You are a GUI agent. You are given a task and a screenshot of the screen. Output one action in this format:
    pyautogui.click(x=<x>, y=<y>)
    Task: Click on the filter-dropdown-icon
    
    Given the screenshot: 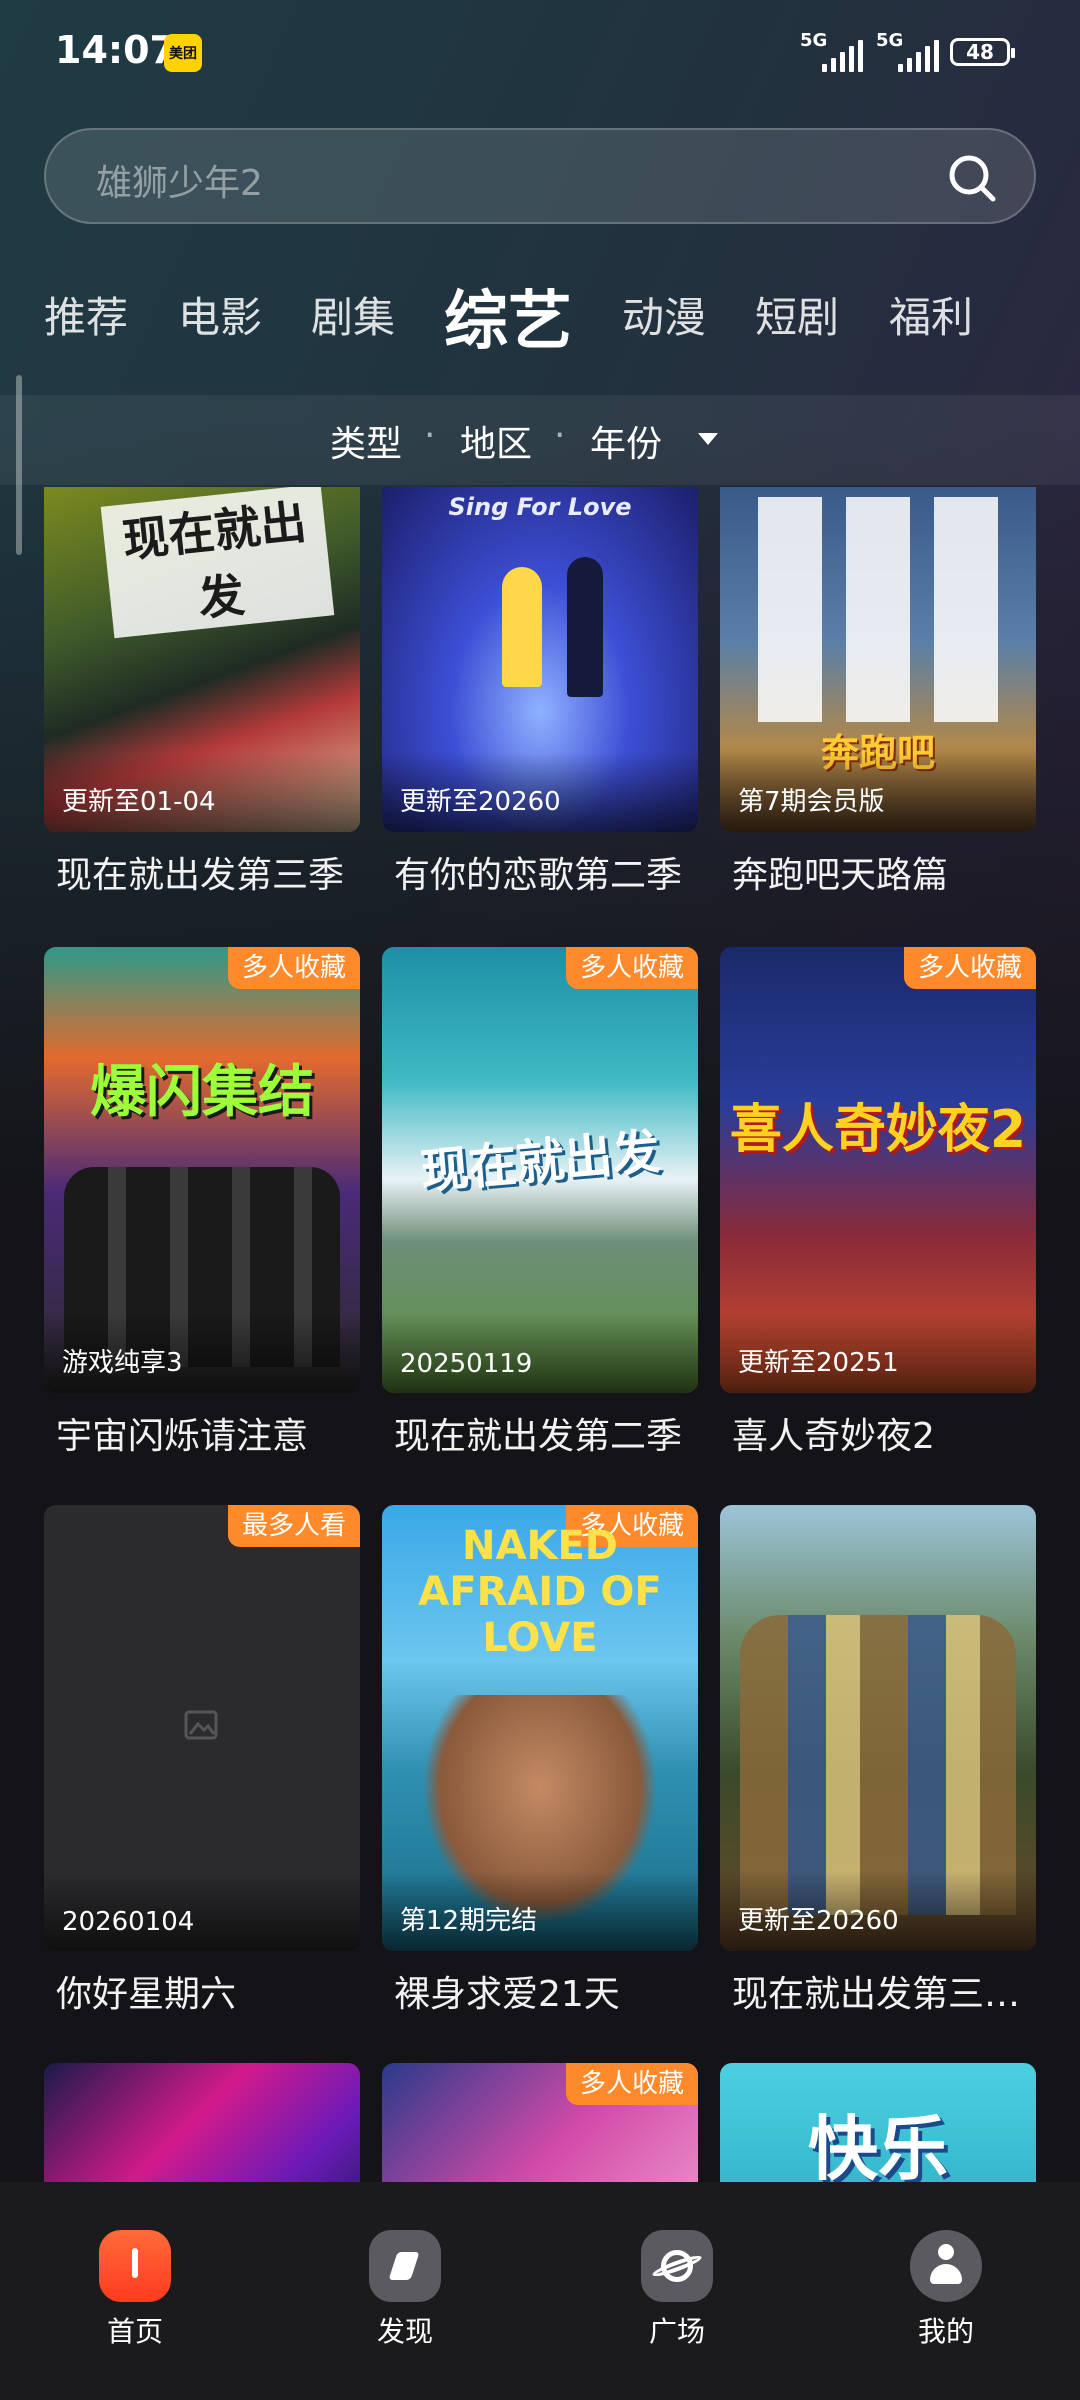 What is the action you would take?
    pyautogui.click(x=708, y=439)
    